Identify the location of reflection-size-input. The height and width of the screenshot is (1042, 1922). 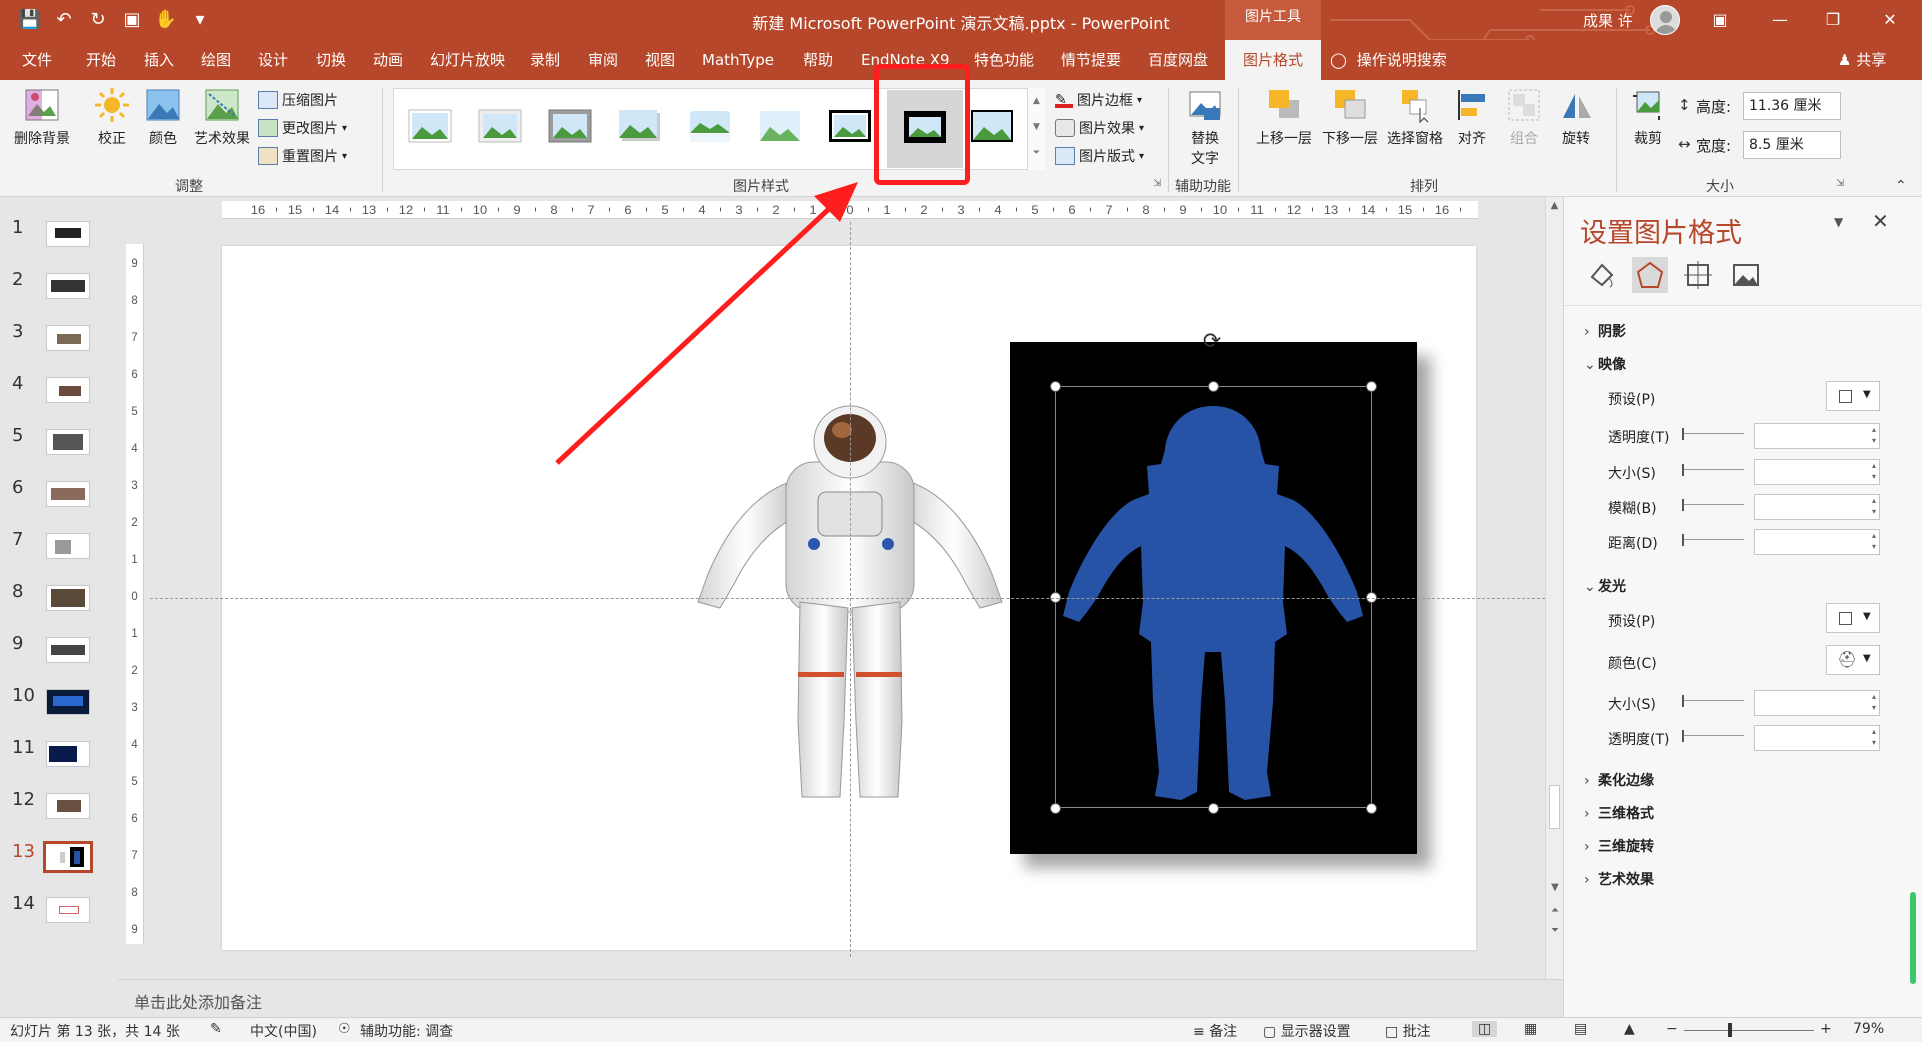
(1817, 472).